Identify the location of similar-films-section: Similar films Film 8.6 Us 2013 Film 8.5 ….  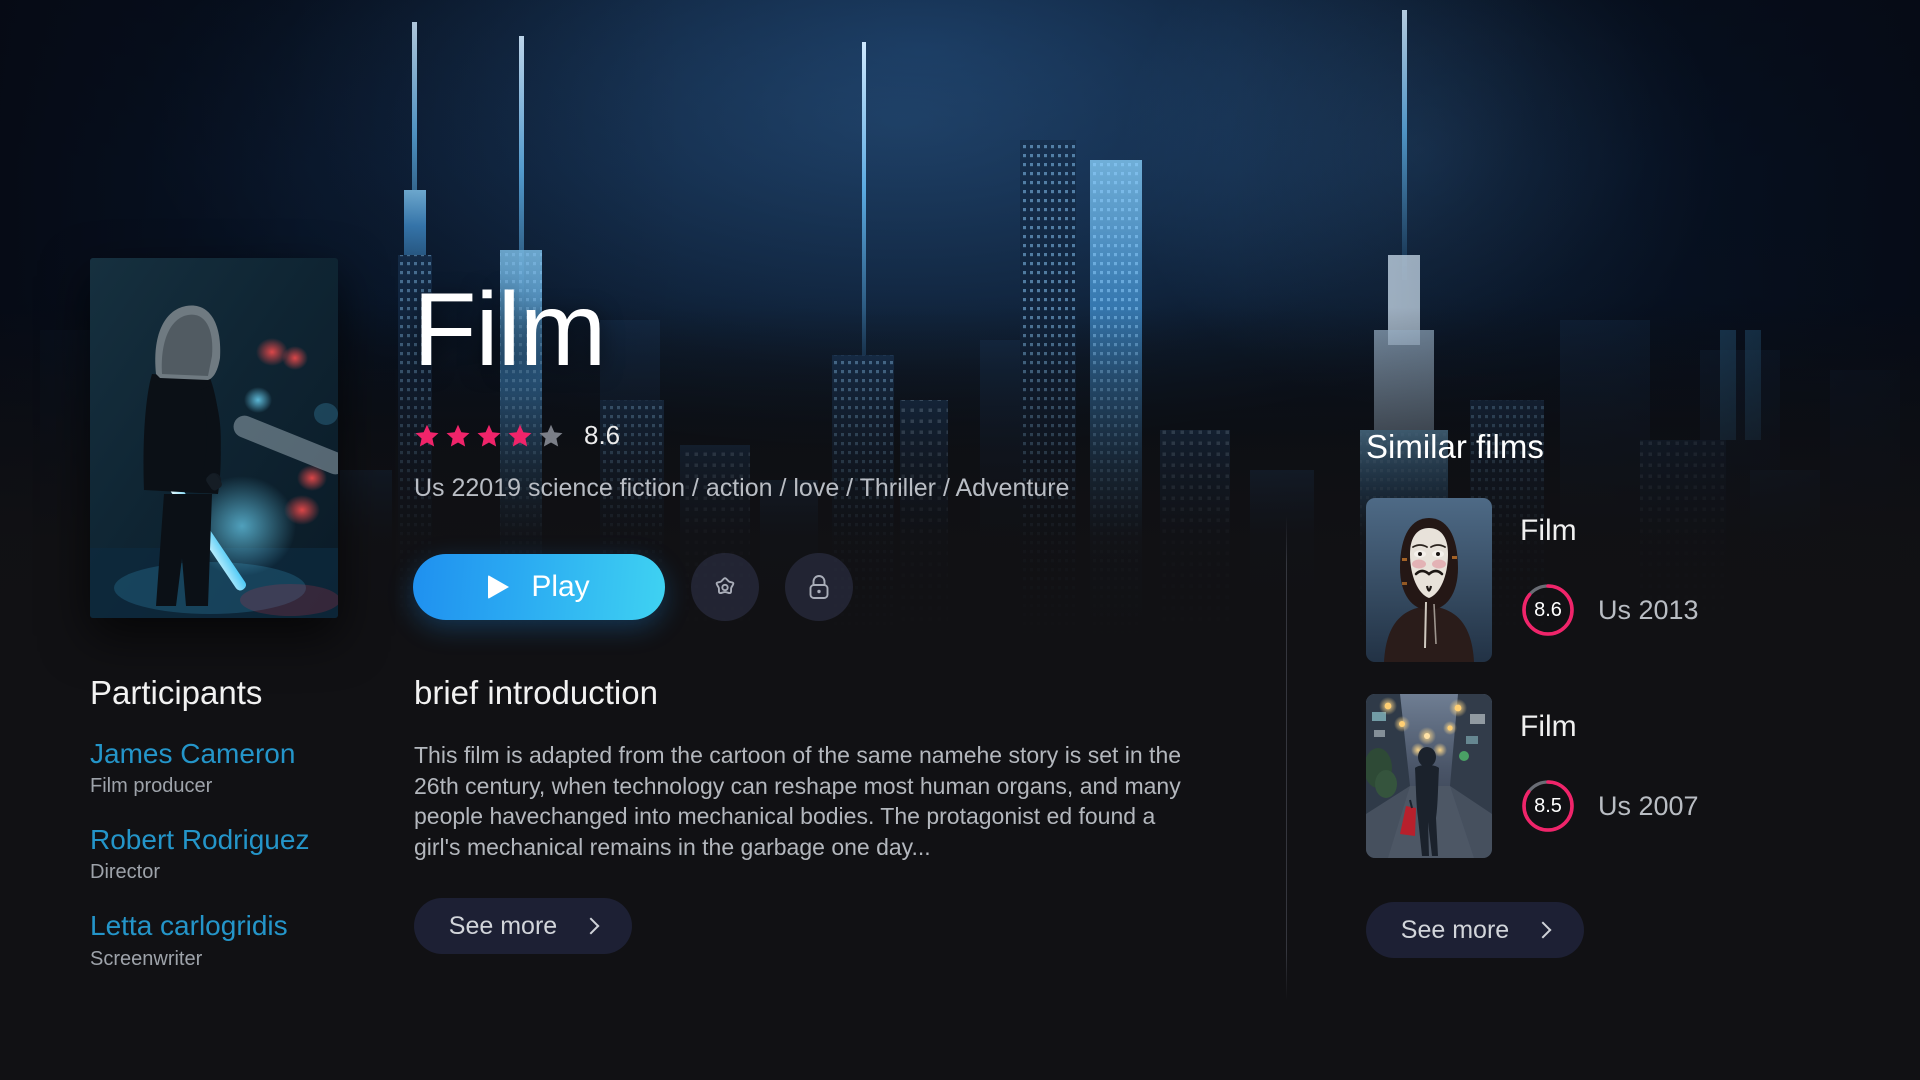
(1601, 693).